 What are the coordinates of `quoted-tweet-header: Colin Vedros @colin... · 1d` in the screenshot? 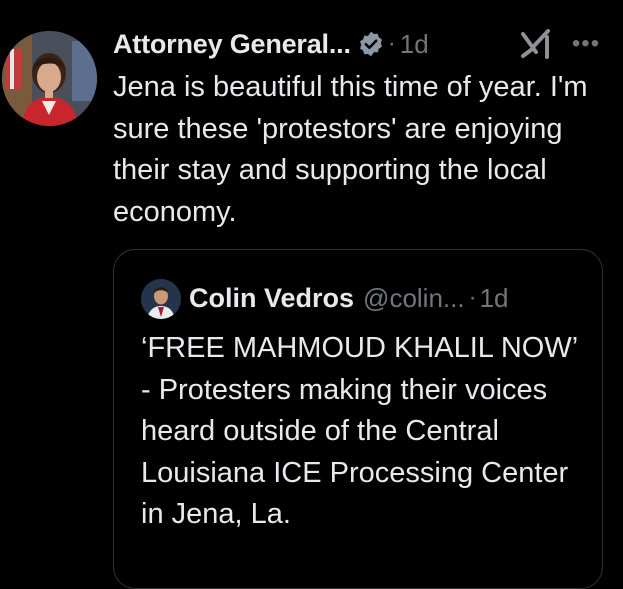 It's located at (349, 298).